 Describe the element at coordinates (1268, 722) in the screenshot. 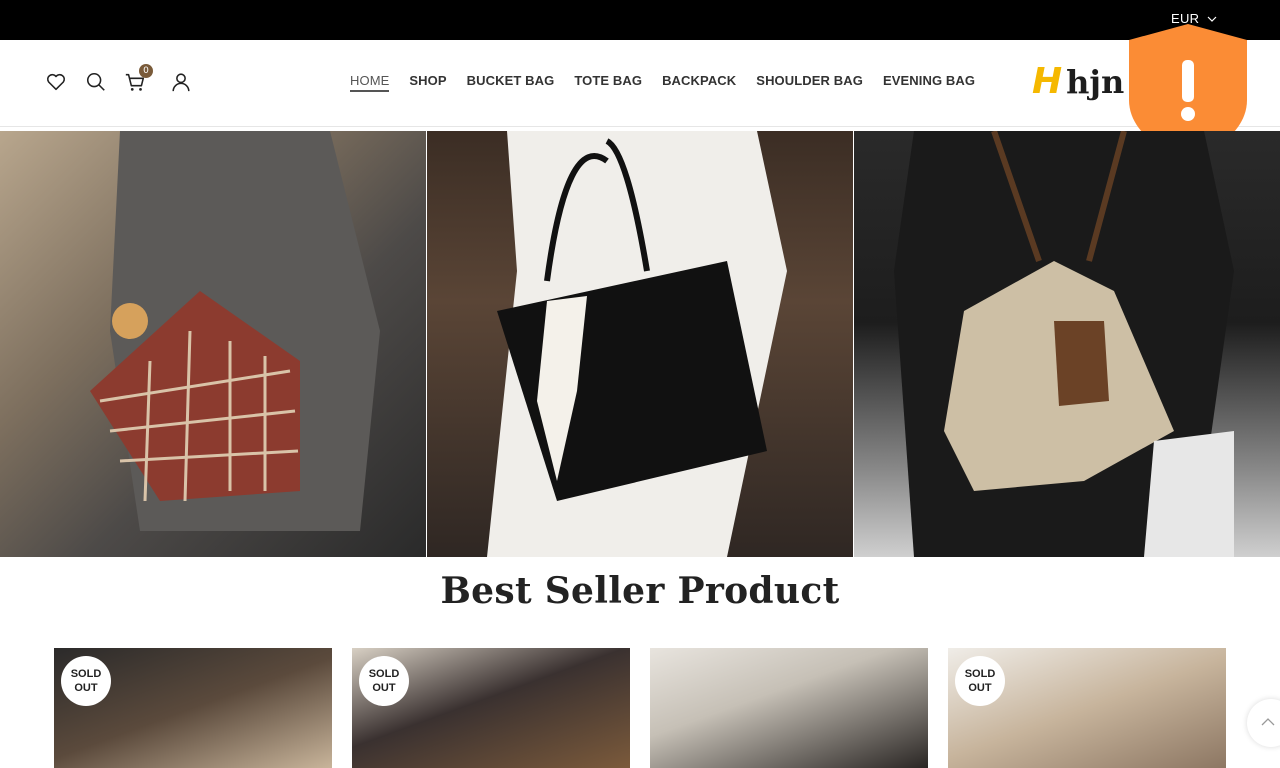

I see `chevron-up-icon` at that location.